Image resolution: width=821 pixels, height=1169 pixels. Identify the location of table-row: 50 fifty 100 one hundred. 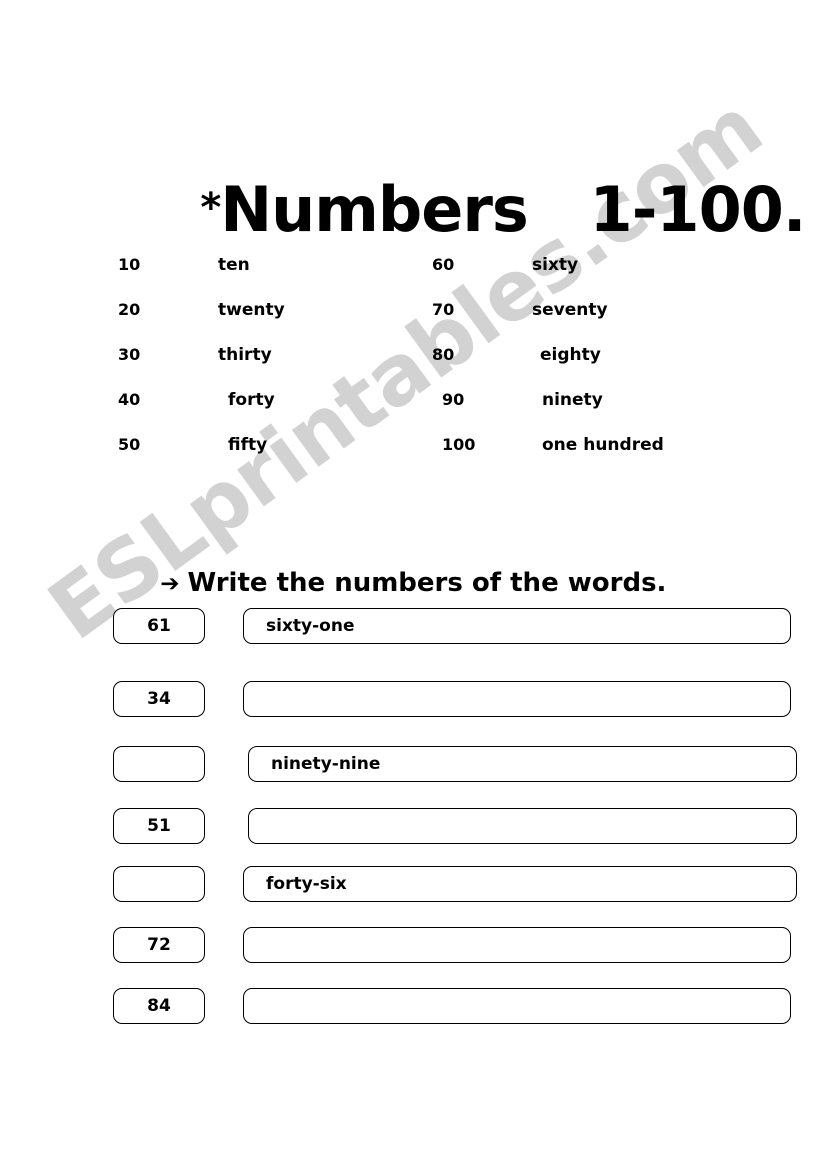
(448, 457).